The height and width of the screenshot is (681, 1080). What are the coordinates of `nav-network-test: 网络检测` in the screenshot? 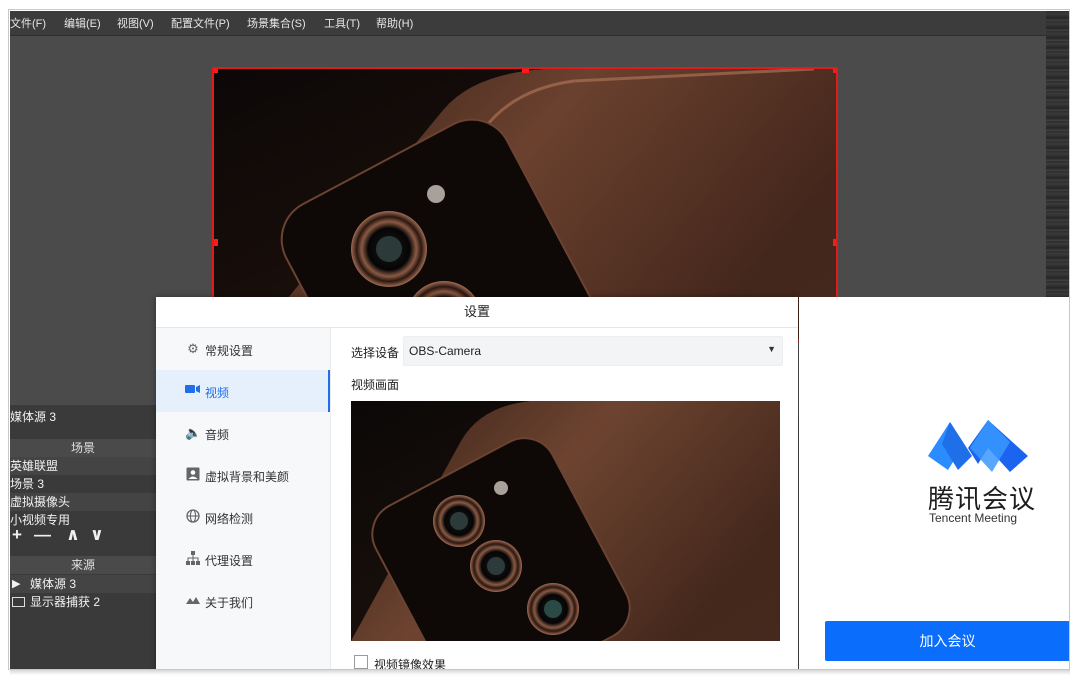 It's located at (243, 517).